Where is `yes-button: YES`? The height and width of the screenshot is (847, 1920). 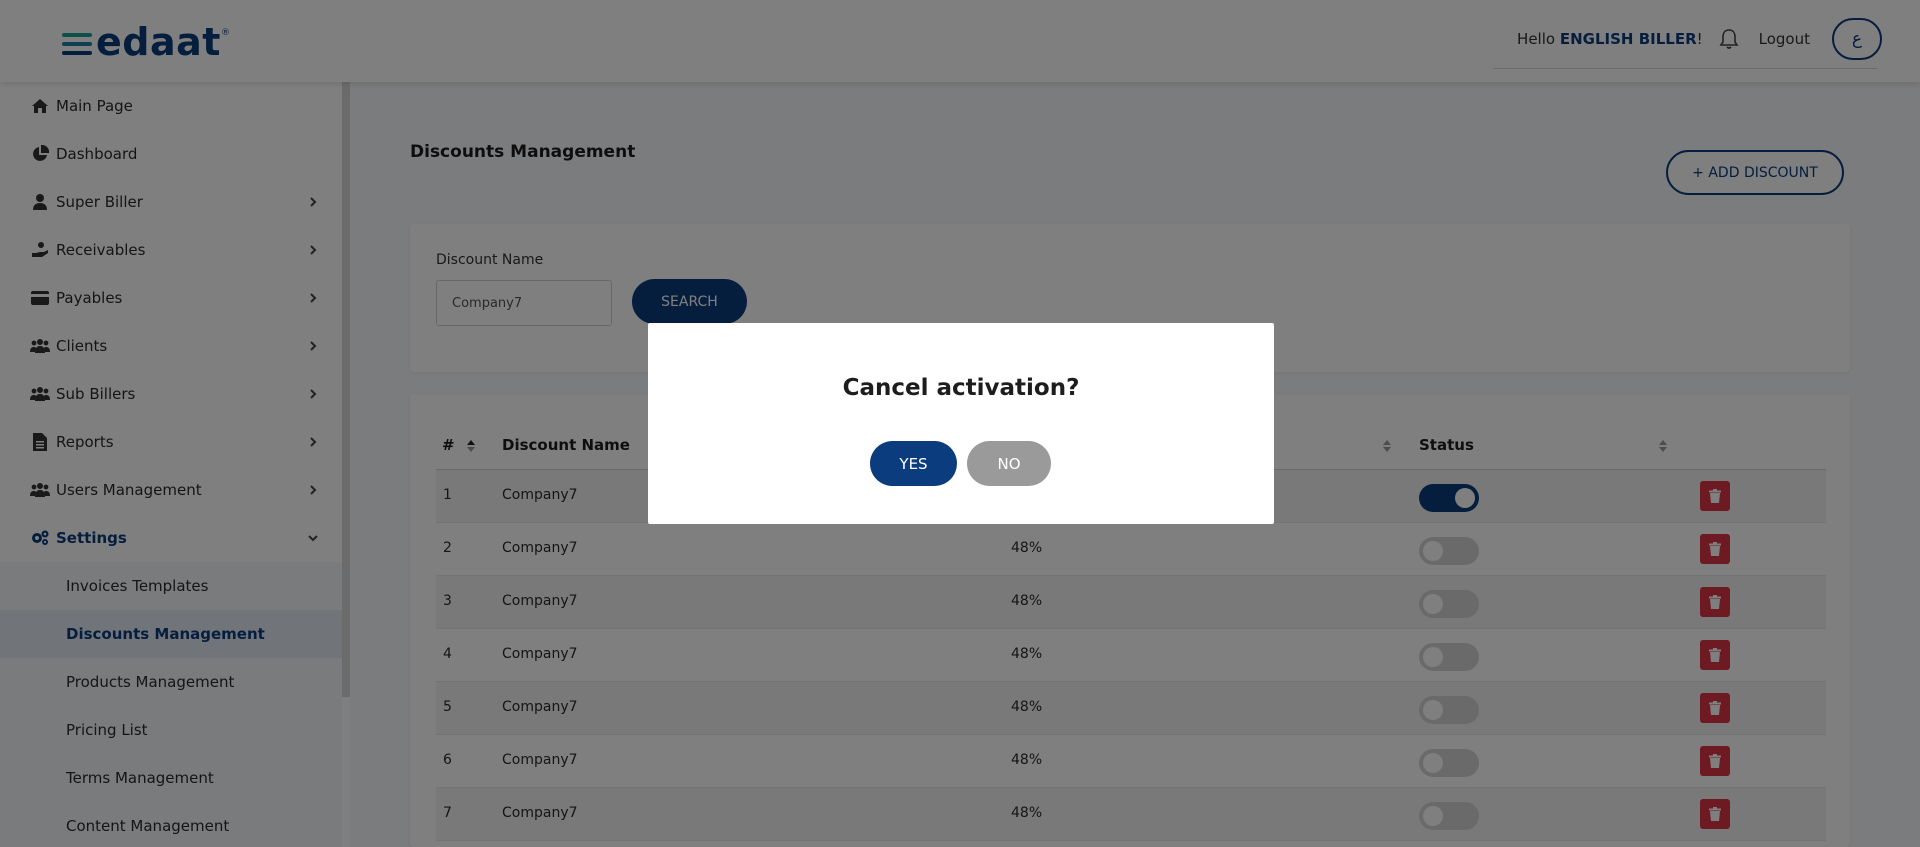 yes-button: YES is located at coordinates (913, 463).